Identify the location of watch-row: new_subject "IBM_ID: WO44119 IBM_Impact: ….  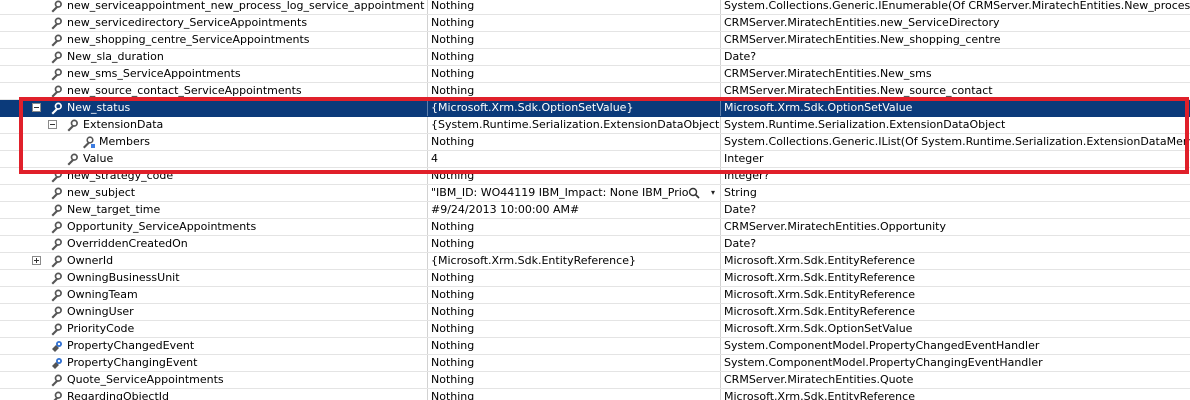
(595, 193).